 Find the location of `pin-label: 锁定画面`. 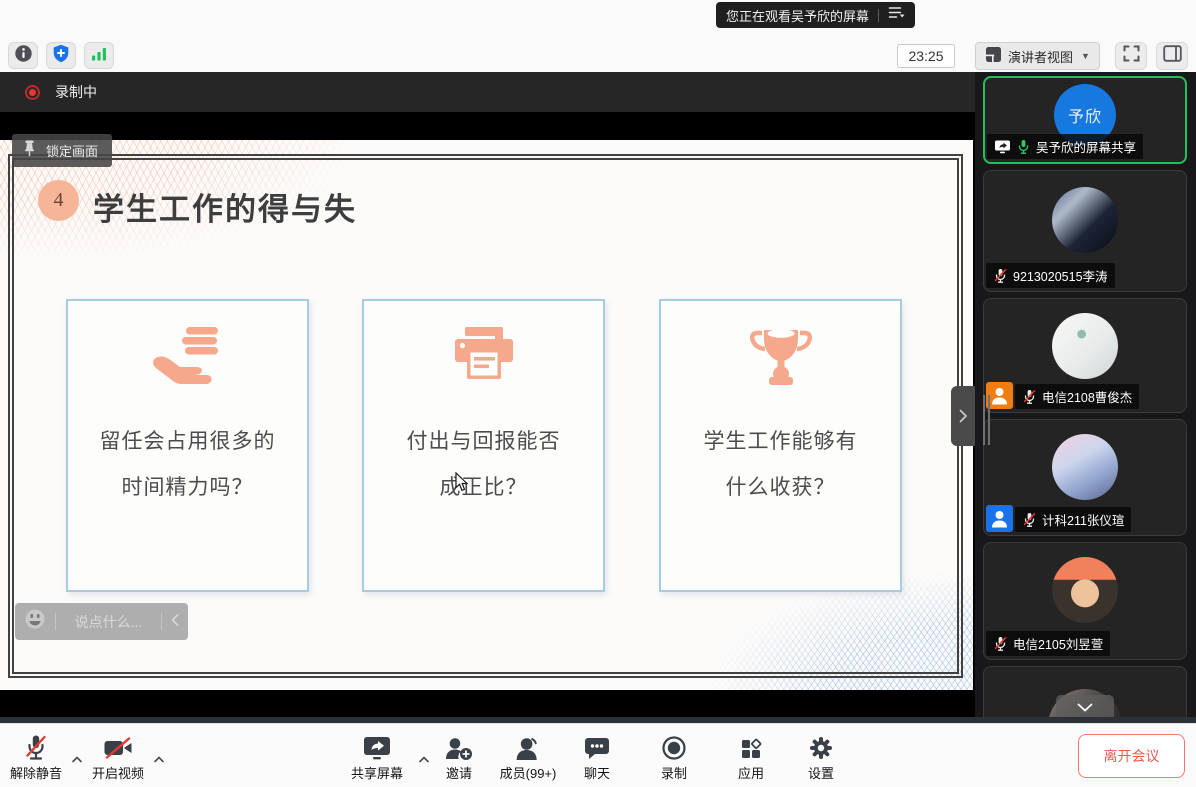

pin-label: 锁定画面 is located at coordinates (72, 151).